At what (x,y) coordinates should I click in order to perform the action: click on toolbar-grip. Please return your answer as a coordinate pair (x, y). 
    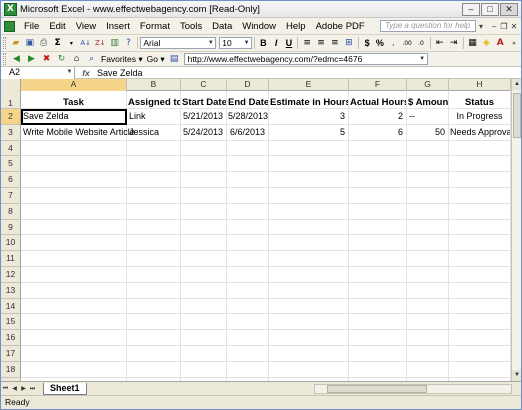
    Looking at the image, I should click on (4, 43).